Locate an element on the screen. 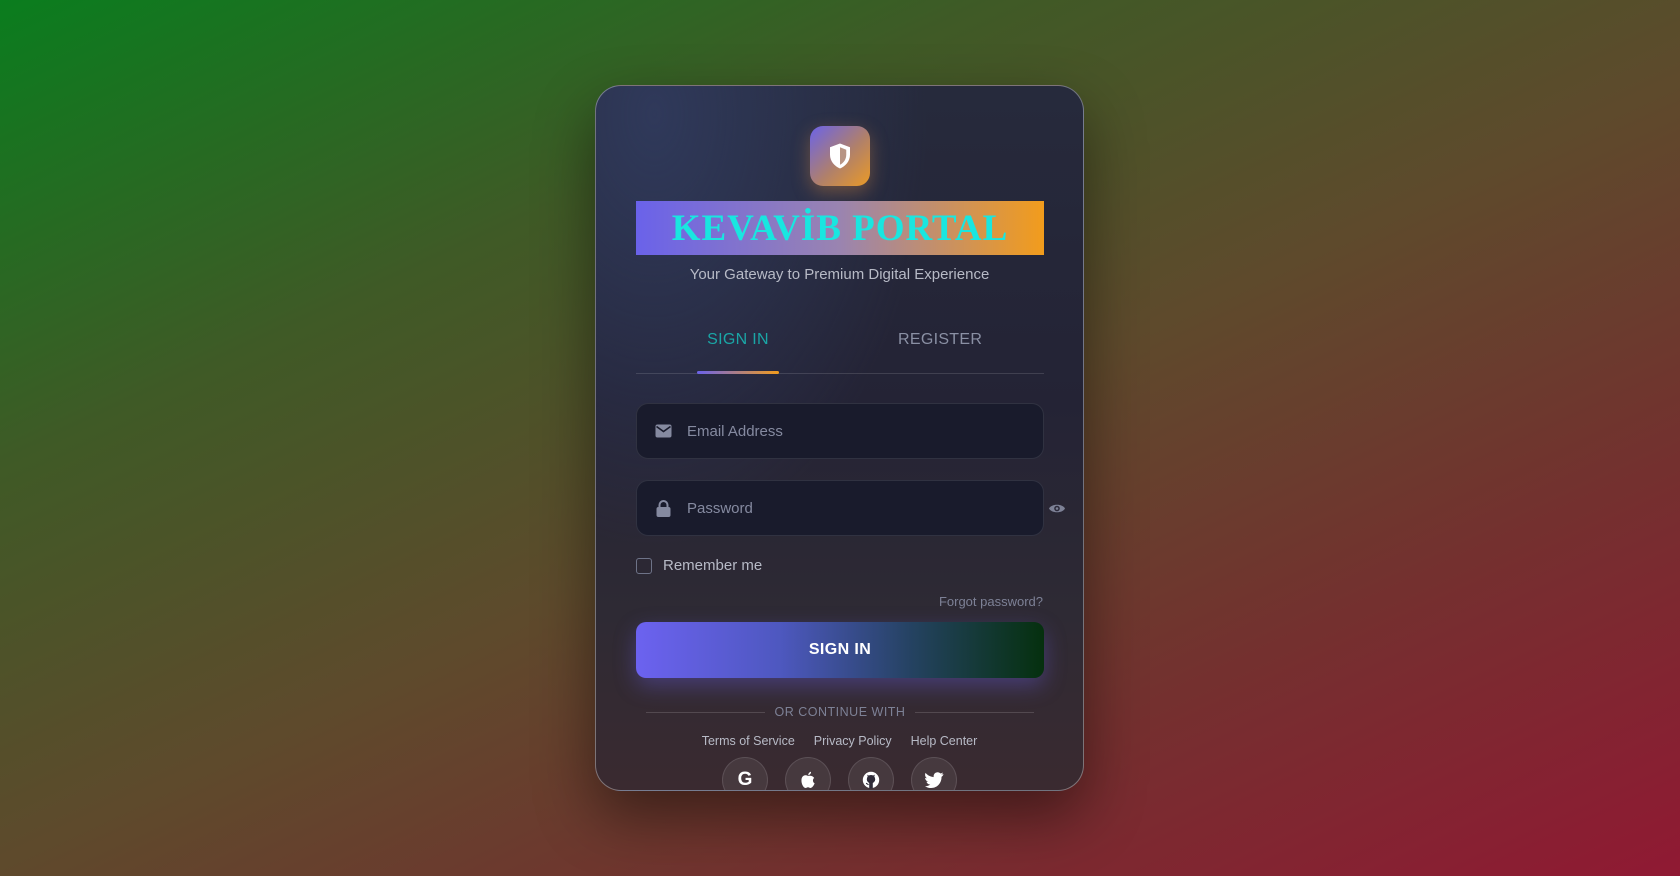 Image resolution: width=1680 pixels, height=876 pixels. tab-sign-in: SIGN IN is located at coordinates (738, 352).